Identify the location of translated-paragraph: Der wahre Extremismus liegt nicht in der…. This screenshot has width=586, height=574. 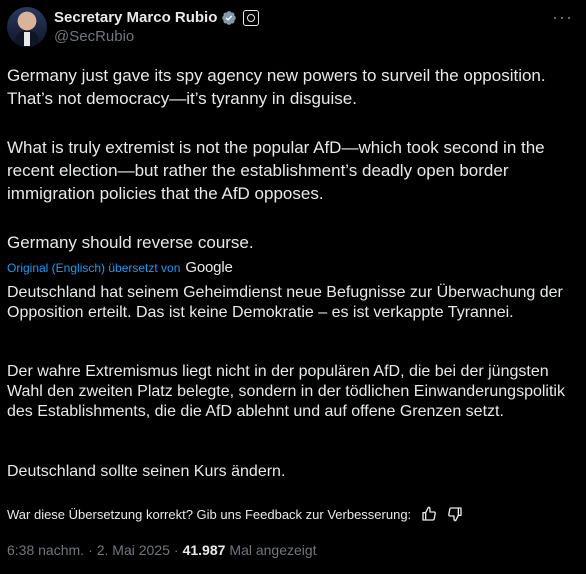
(286, 391).